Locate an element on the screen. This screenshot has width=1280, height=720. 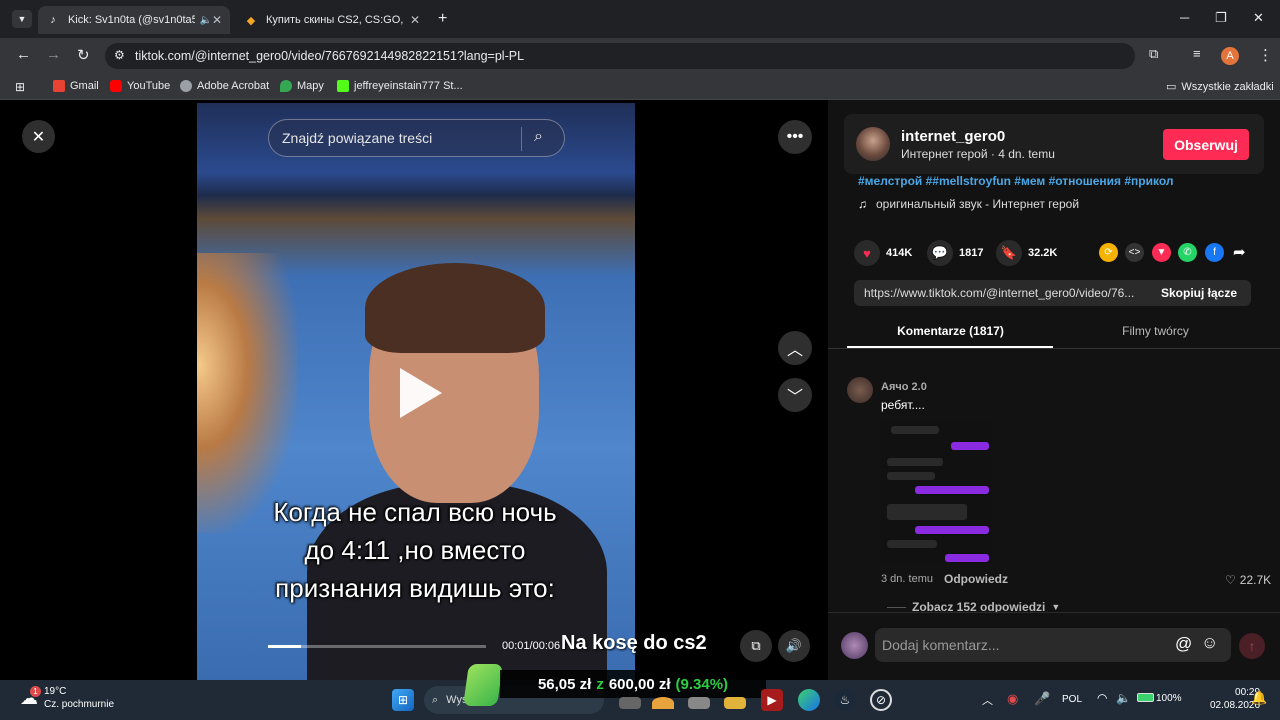
volume-button: 🔊 is located at coordinates (794, 646).